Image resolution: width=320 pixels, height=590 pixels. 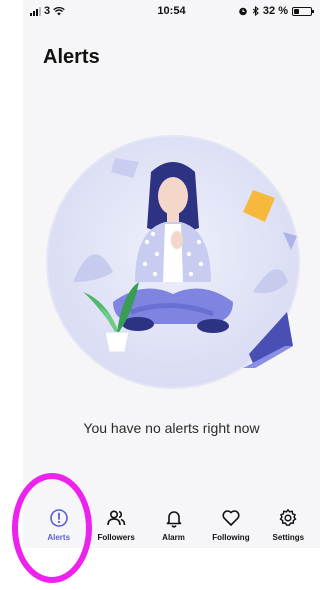 What do you see at coordinates (288, 517) in the screenshot?
I see `gear-icon` at bounding box center [288, 517].